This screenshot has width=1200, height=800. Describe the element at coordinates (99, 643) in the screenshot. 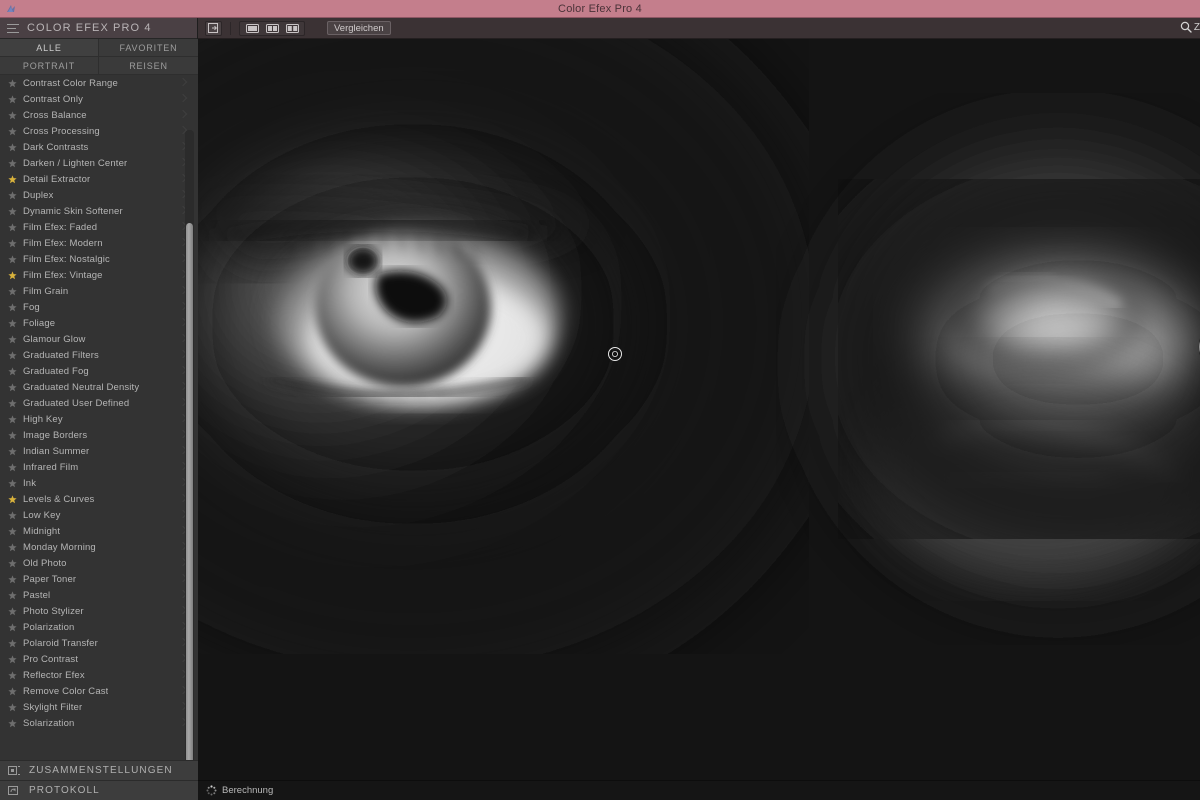

I see `filter-list-item: Polaroid Transfer` at that location.